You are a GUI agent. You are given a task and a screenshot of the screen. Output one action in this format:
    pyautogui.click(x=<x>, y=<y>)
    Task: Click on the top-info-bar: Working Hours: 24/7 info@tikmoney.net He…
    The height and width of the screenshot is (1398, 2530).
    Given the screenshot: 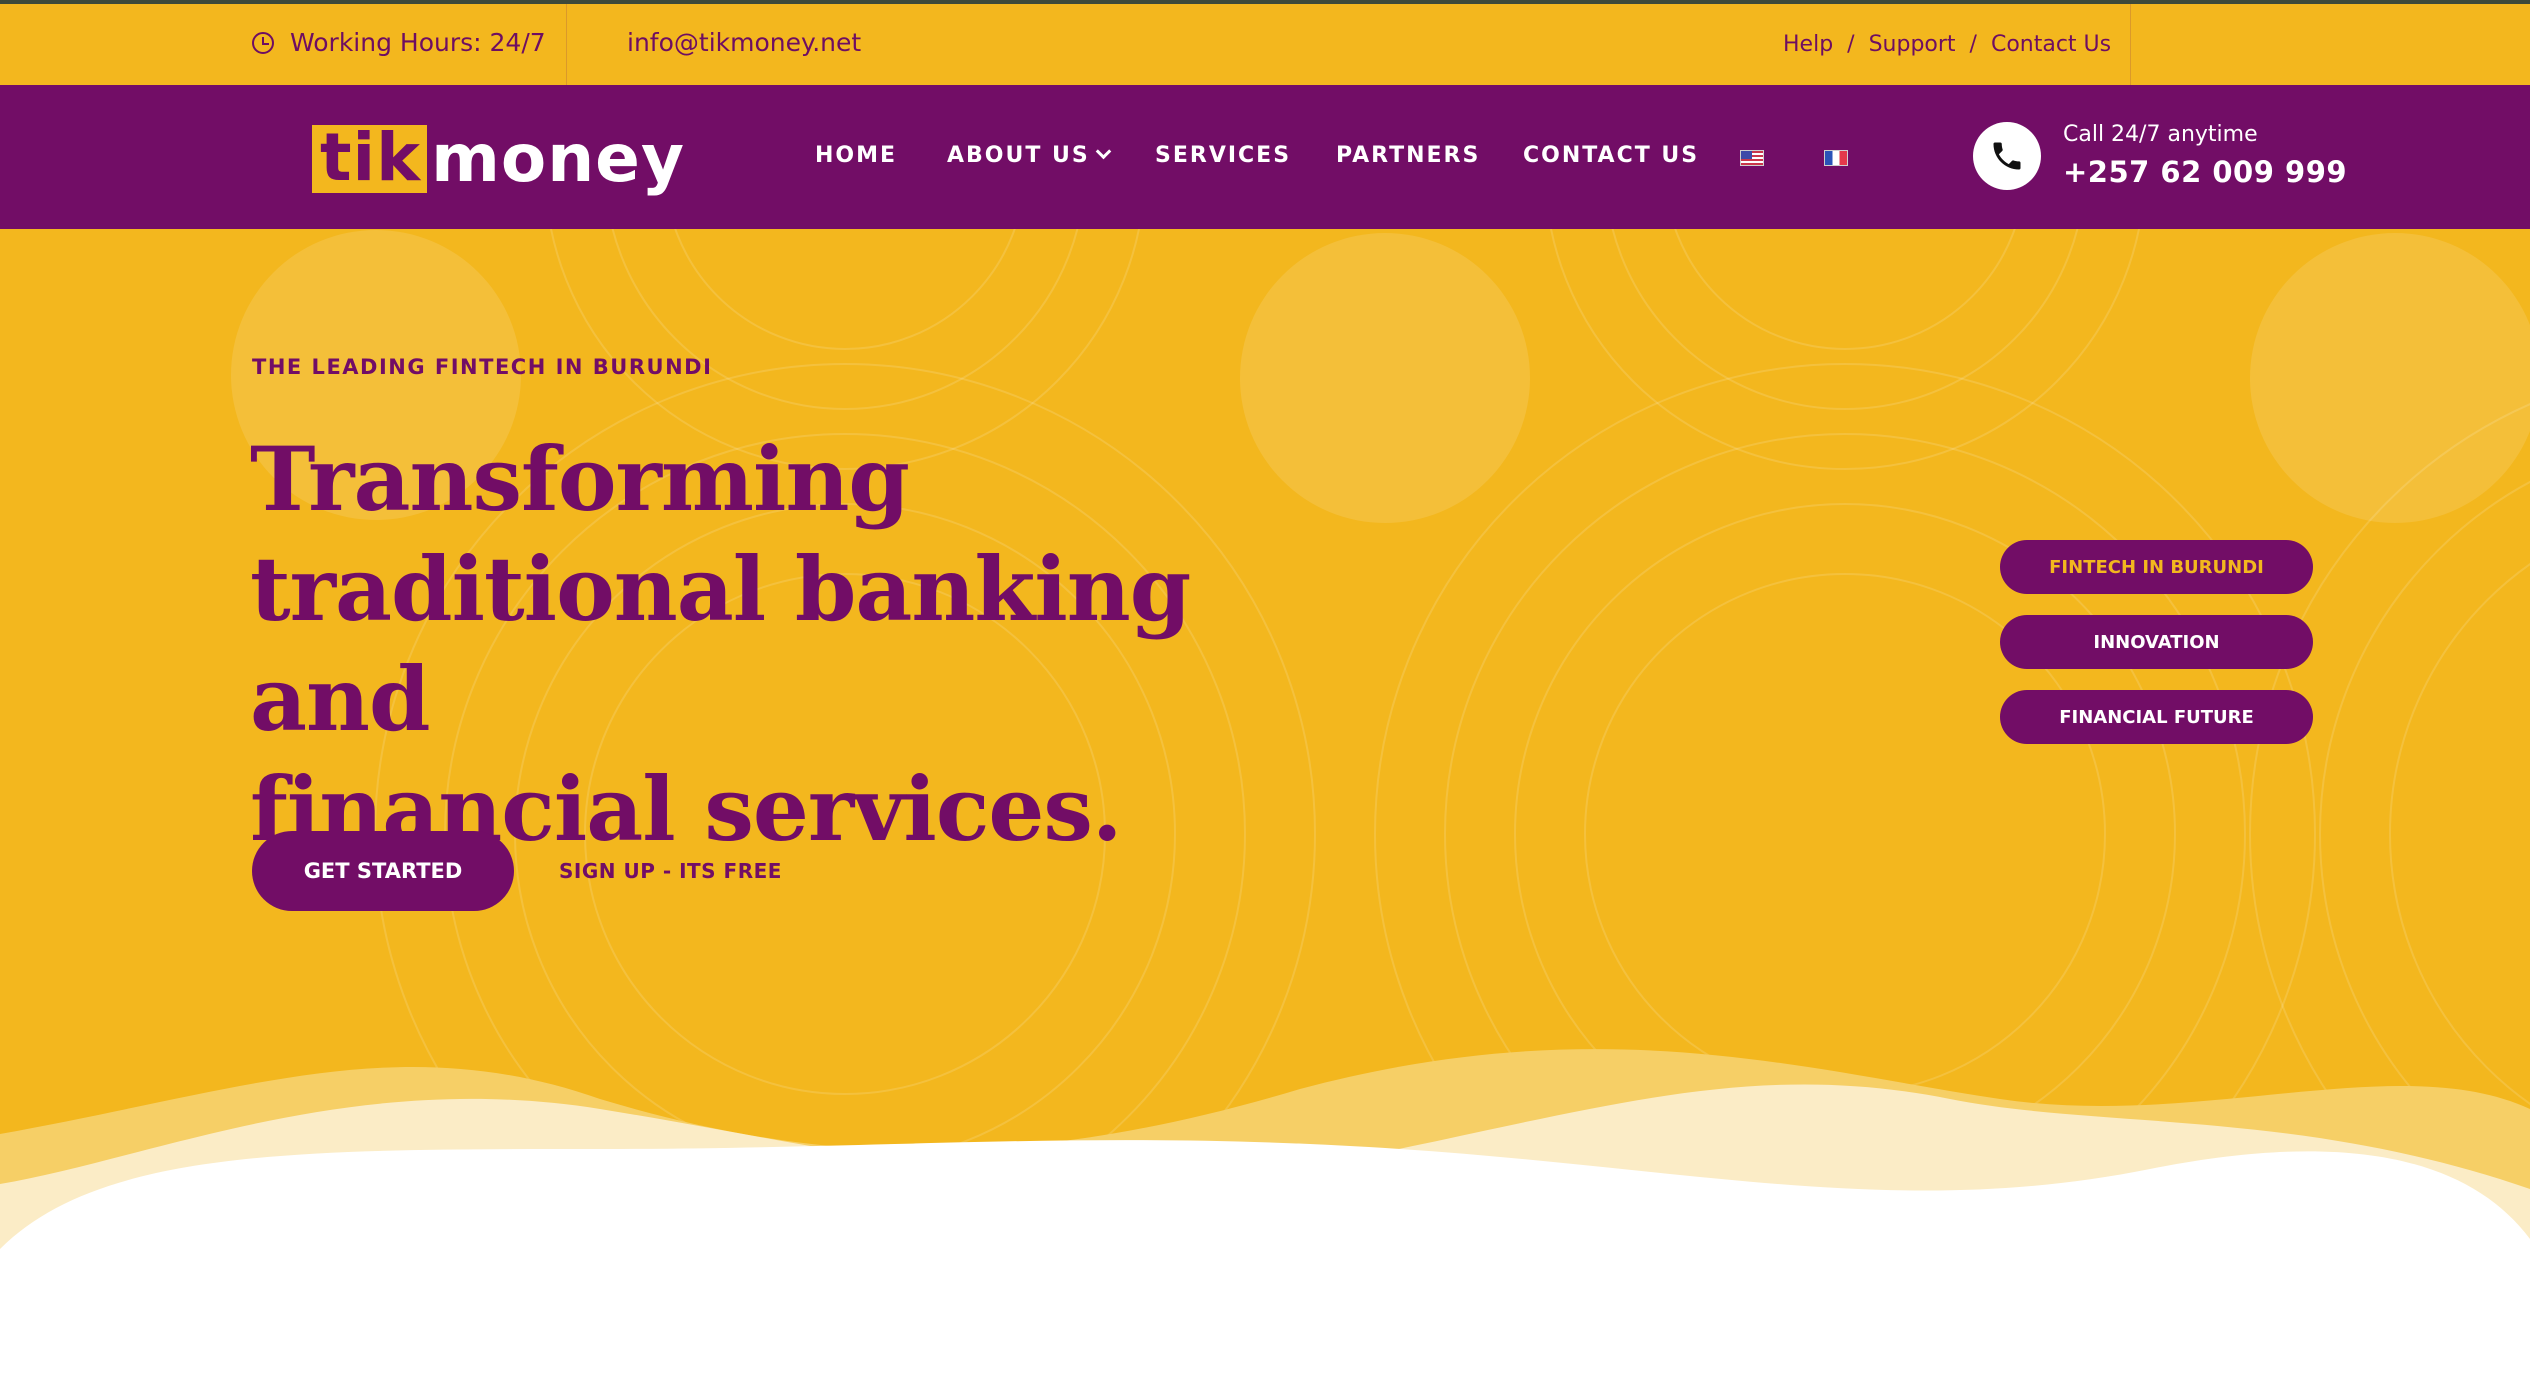 What is the action you would take?
    pyautogui.click(x=1265, y=44)
    